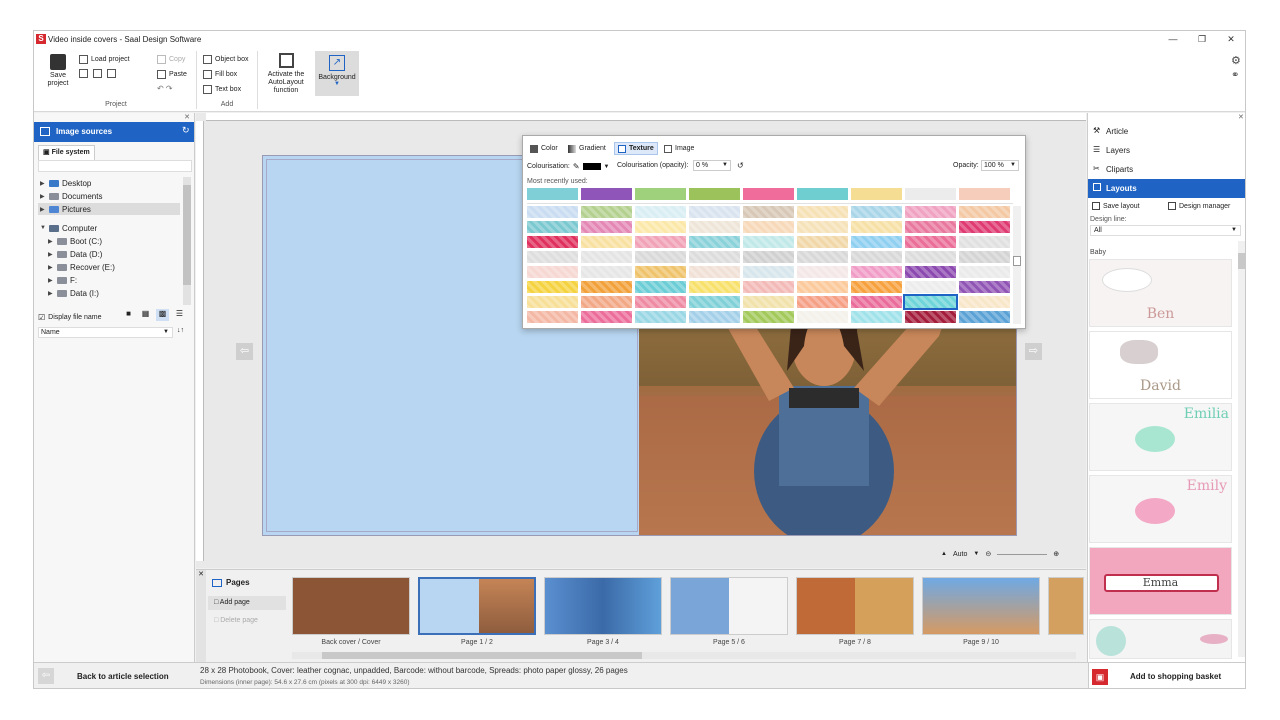 This screenshot has height=720, width=1280. I want to click on delete-page-button: □ Delete page, so click(247, 621).